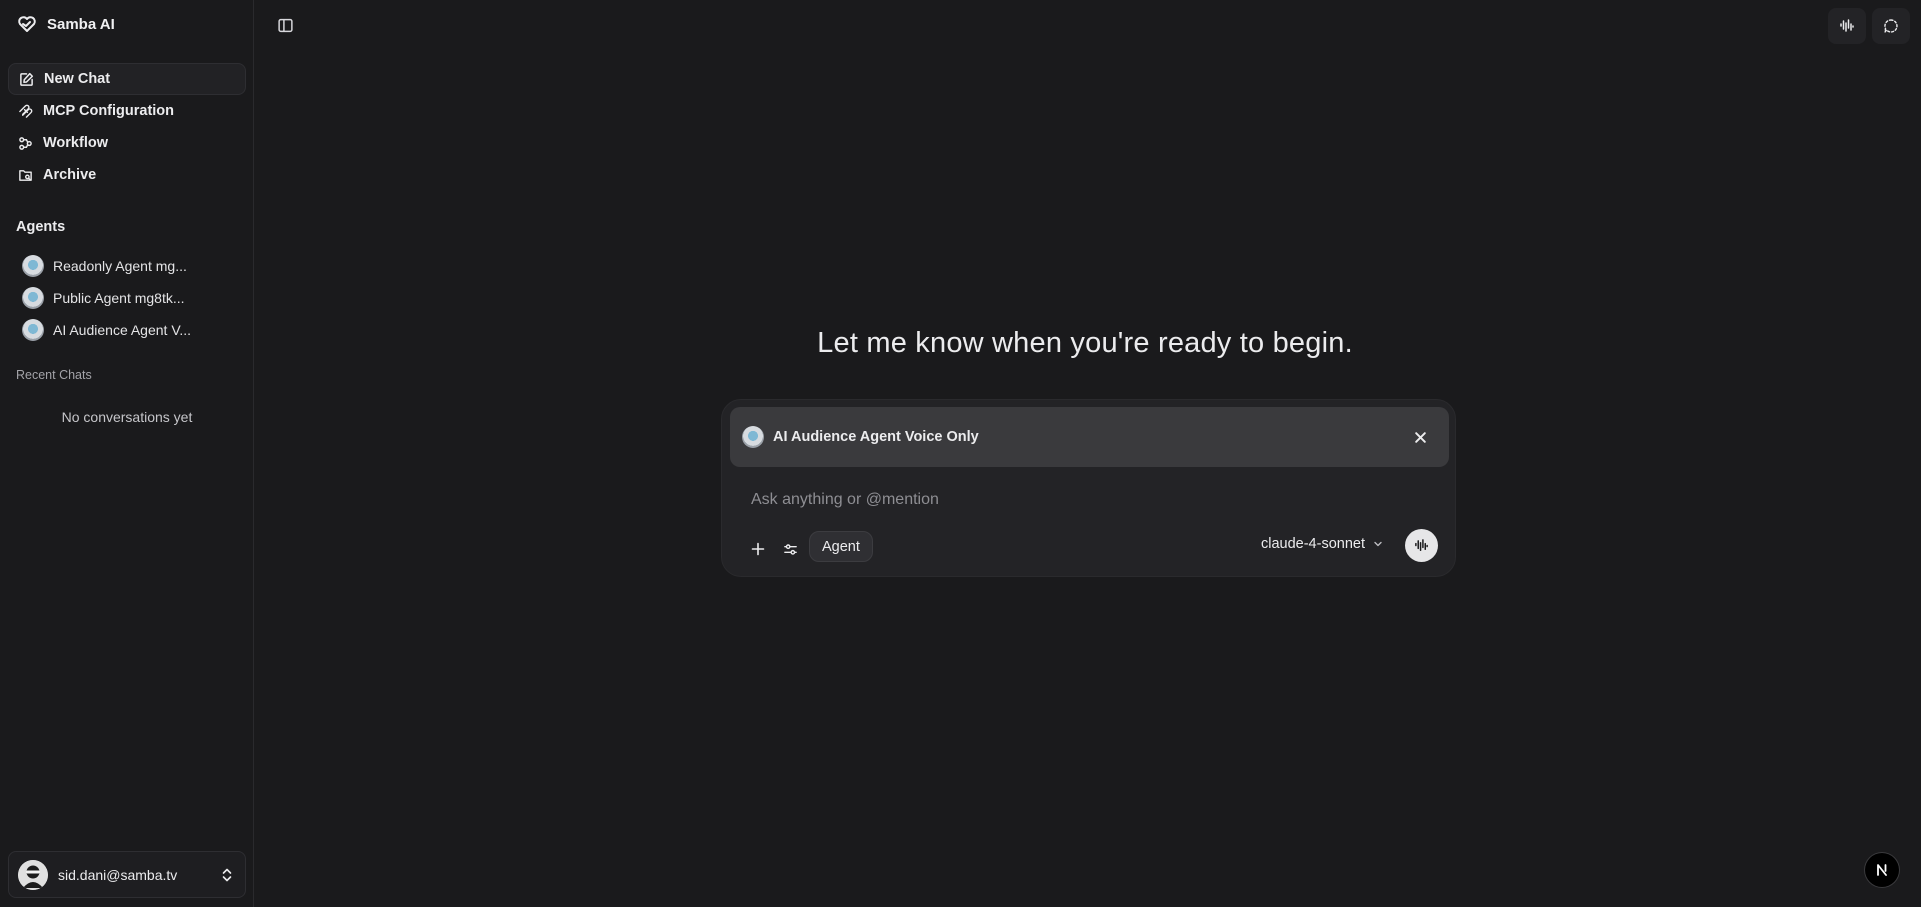 The height and width of the screenshot is (907, 1921). I want to click on nav-new-chat: New Chat, so click(127, 79).